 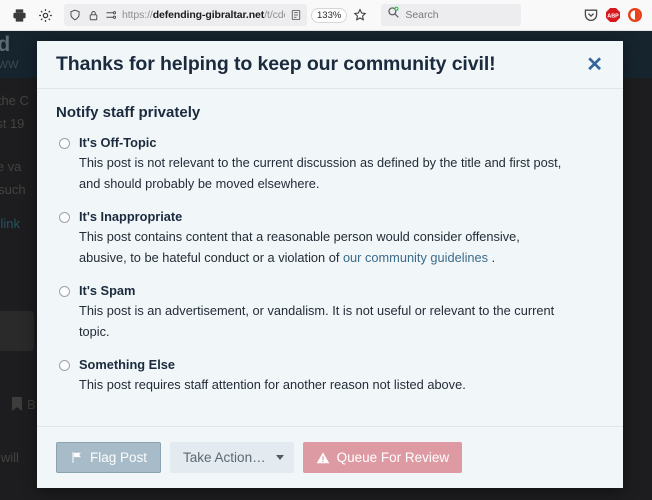 What do you see at coordinates (119, 457) in the screenshot?
I see `flag-post-label: Flag Post` at bounding box center [119, 457].